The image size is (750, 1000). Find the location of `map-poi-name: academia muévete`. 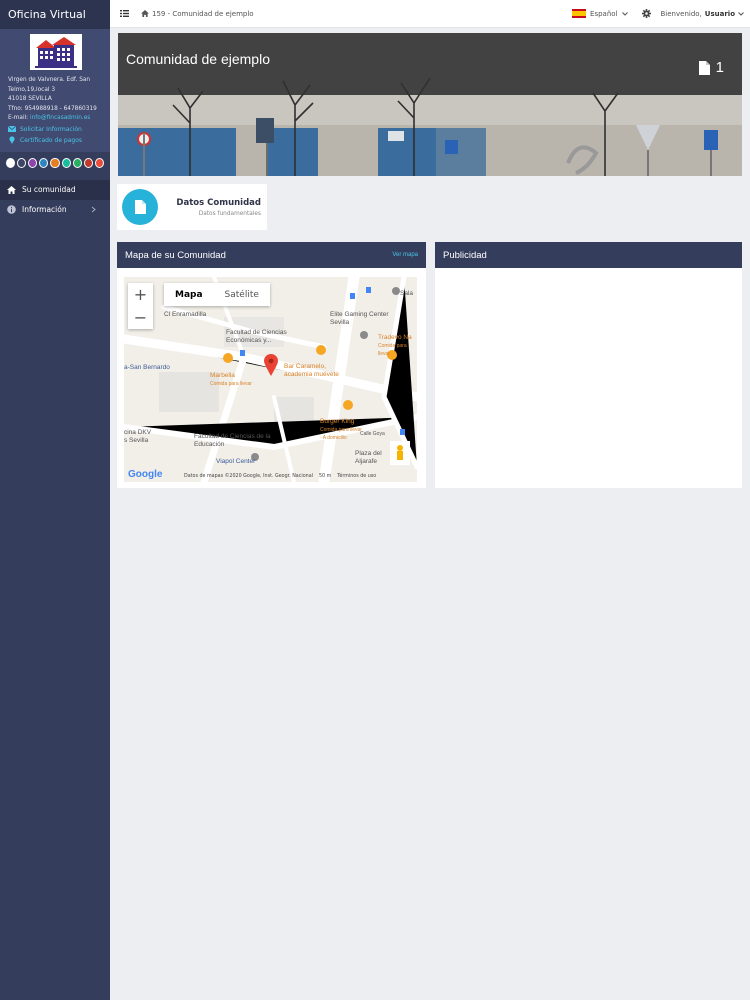

map-poi-name: academia muévete is located at coordinates (311, 374).